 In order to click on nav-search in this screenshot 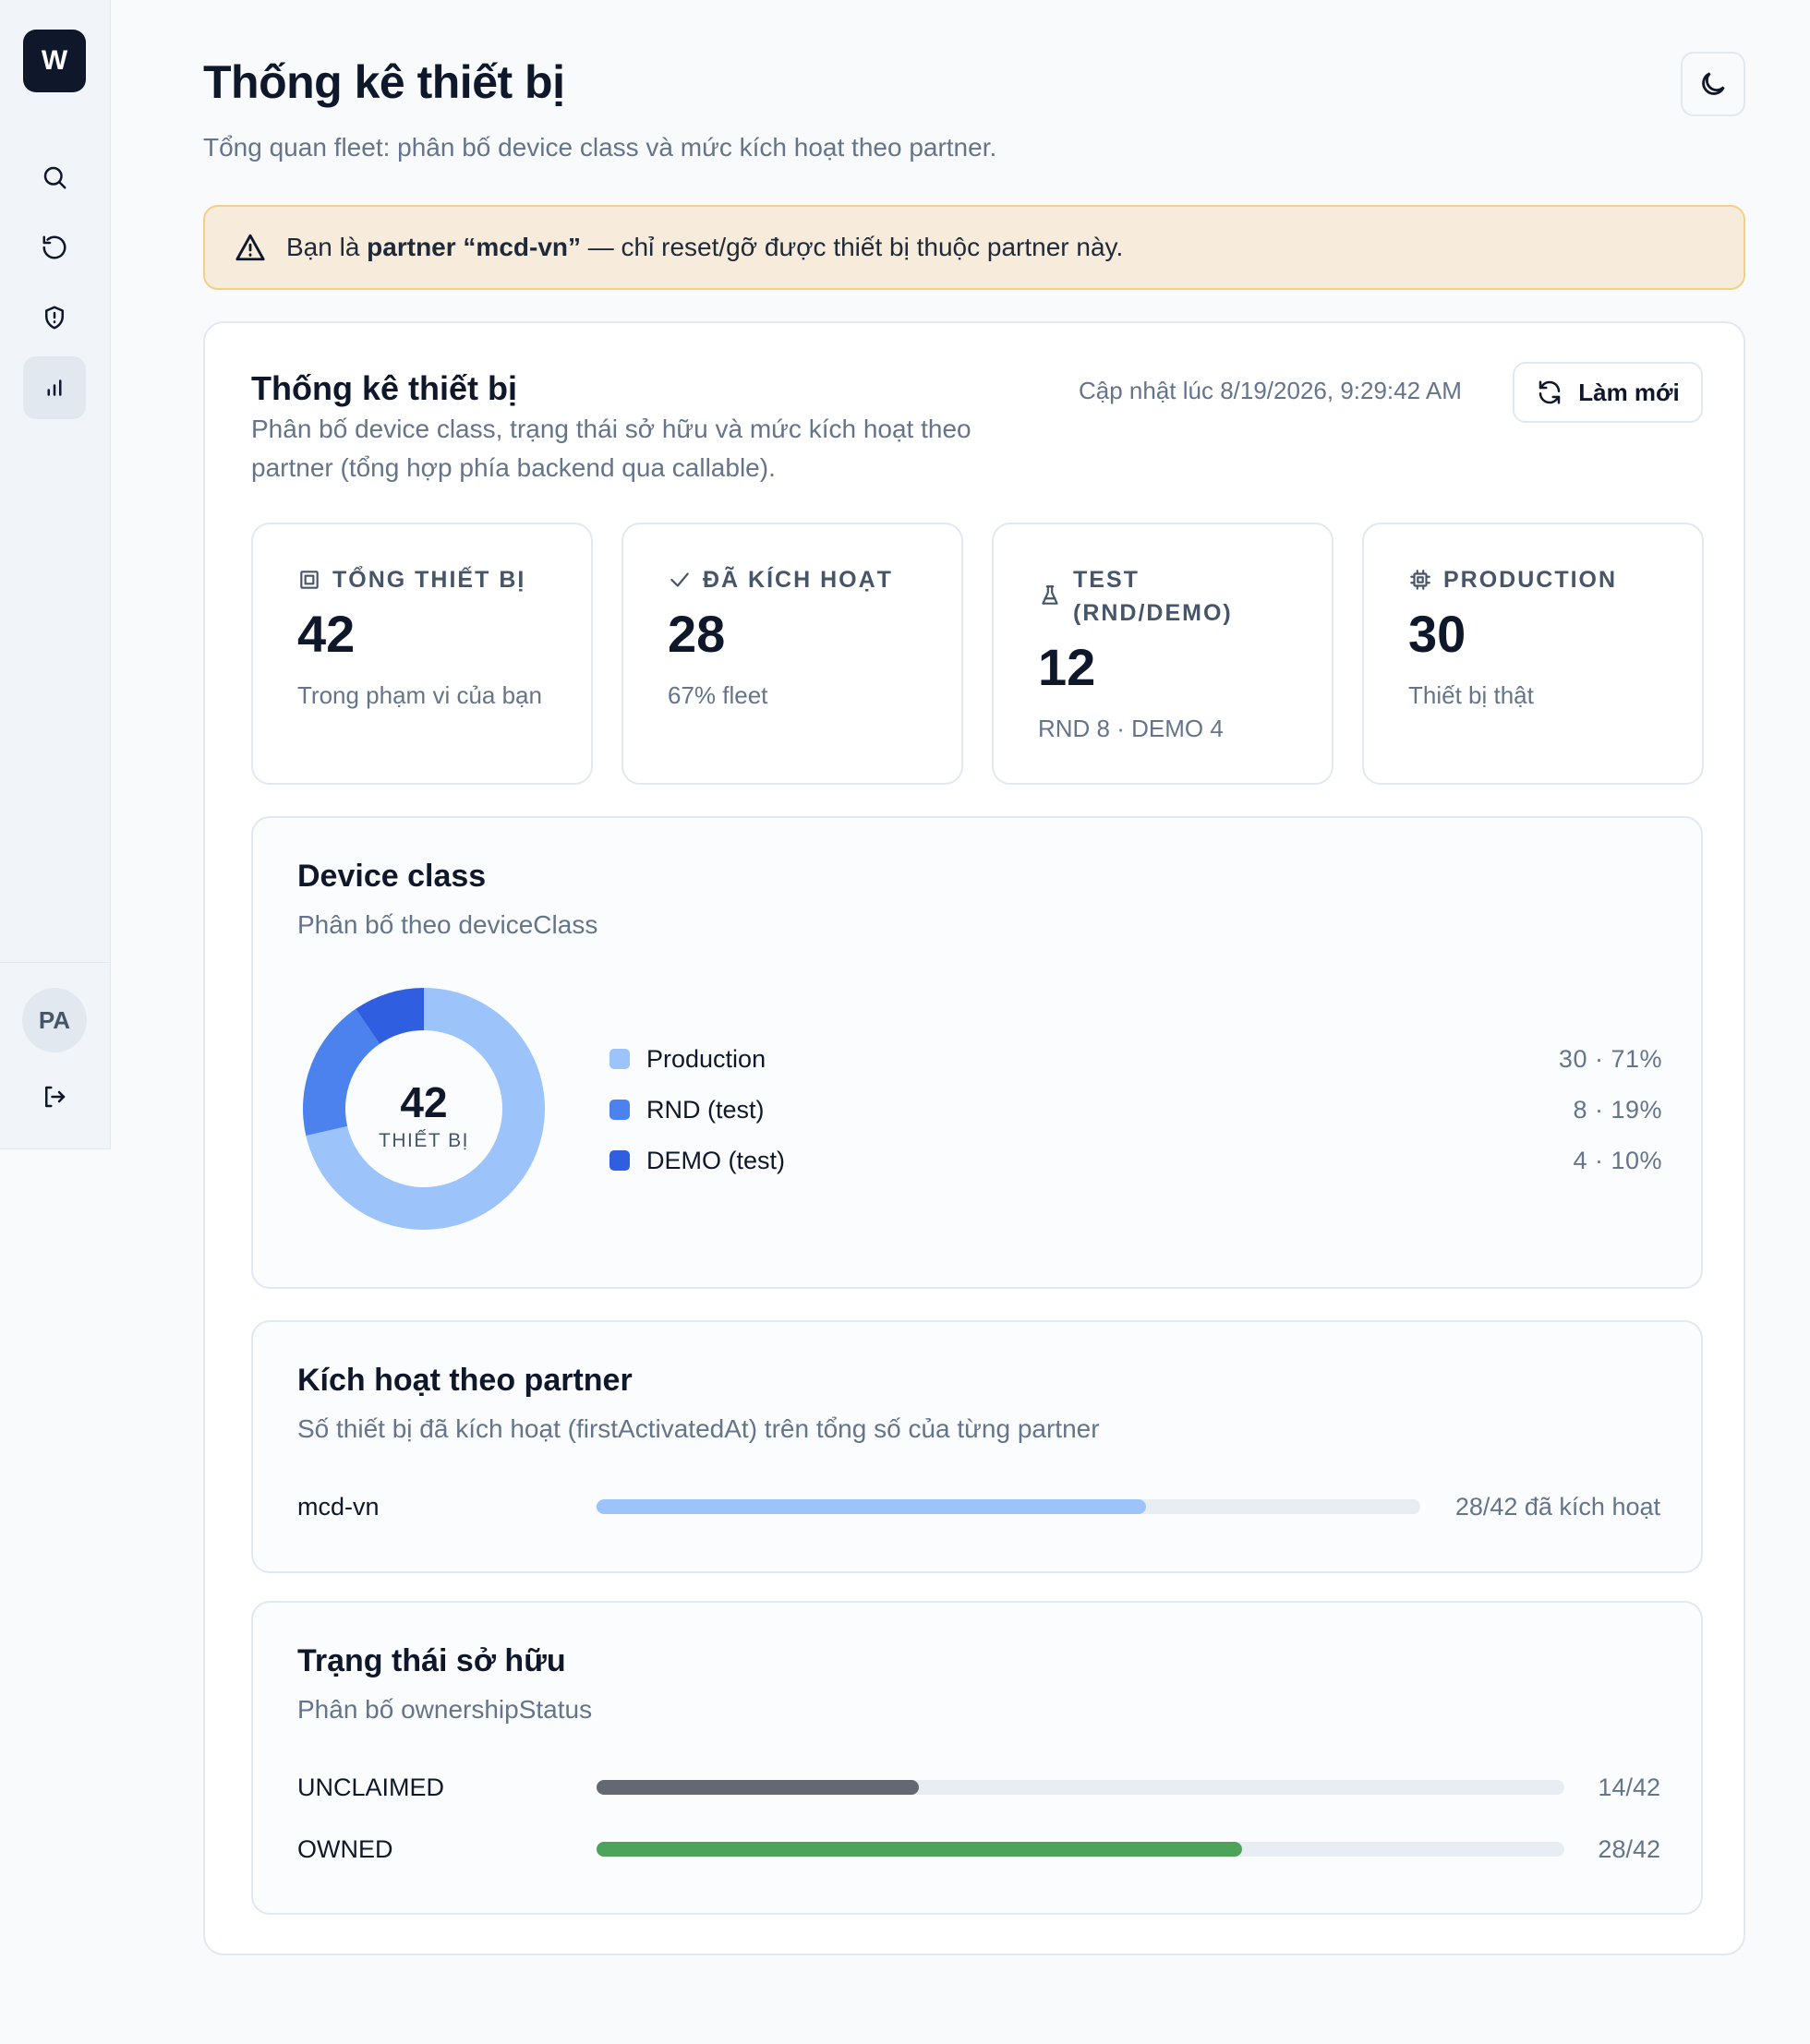, I will do `click(54, 177)`.